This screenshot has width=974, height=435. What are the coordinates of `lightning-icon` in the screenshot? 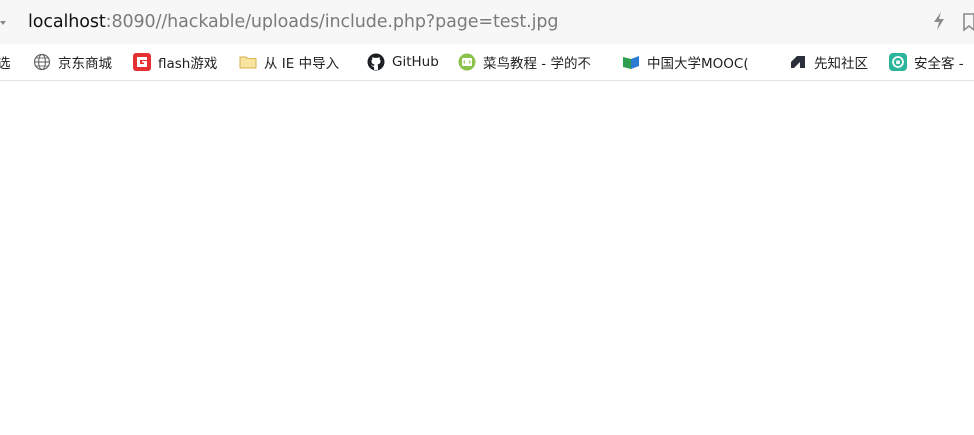 It's located at (939, 21).